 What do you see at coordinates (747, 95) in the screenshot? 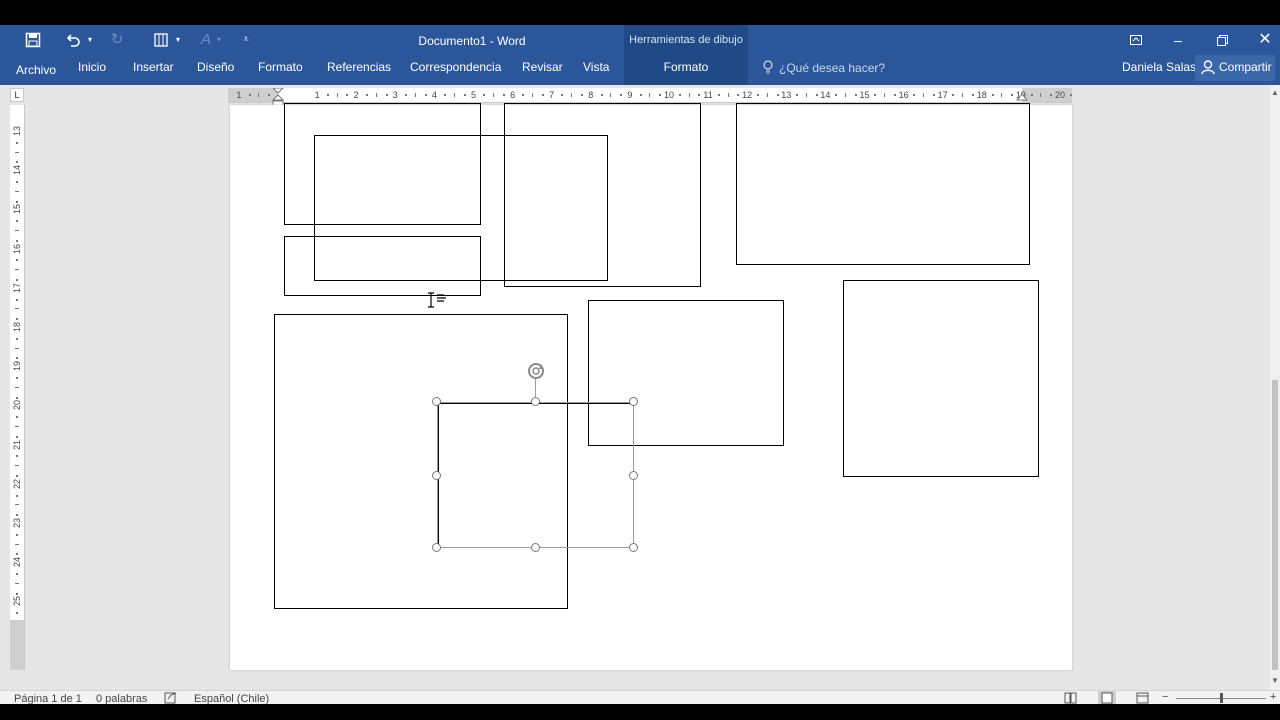
I see `ruler-number: 12` at bounding box center [747, 95].